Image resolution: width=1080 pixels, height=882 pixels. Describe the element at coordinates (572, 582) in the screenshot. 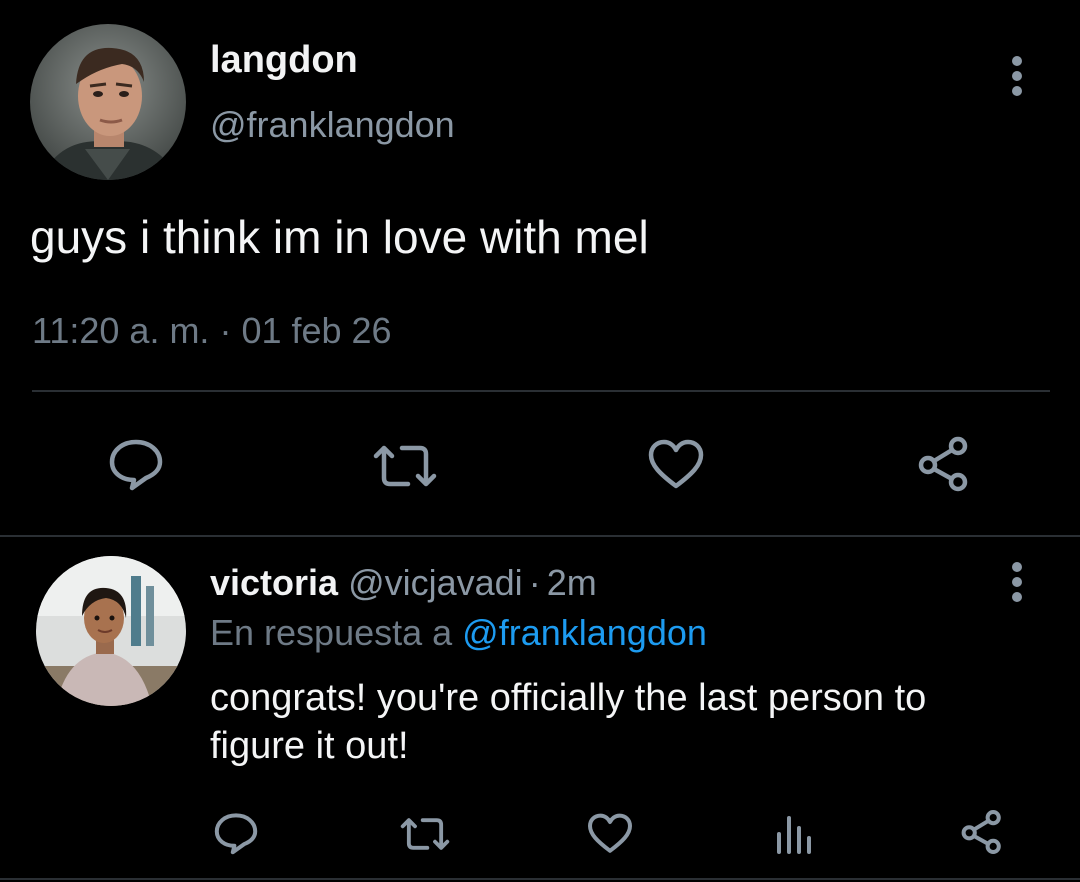

I see `reply-time: 2m` at that location.